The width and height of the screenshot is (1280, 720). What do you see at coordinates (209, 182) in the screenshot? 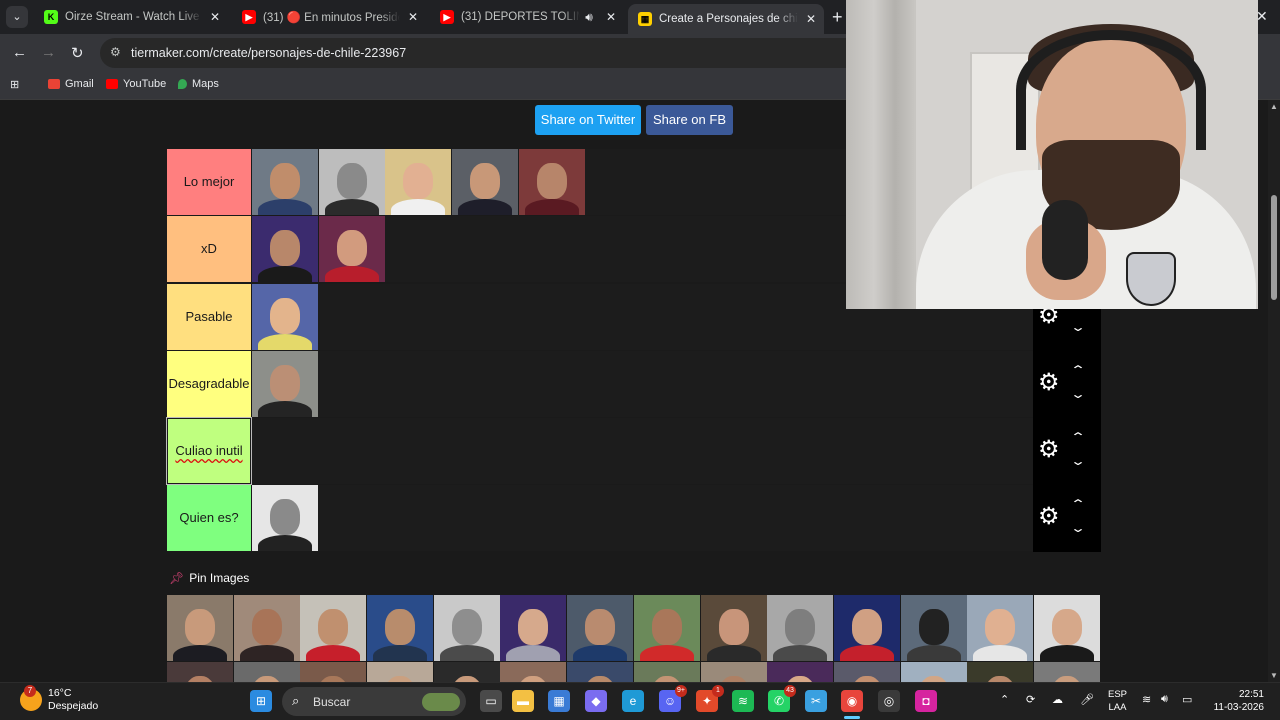
I see `tier-label: Lo mejor` at bounding box center [209, 182].